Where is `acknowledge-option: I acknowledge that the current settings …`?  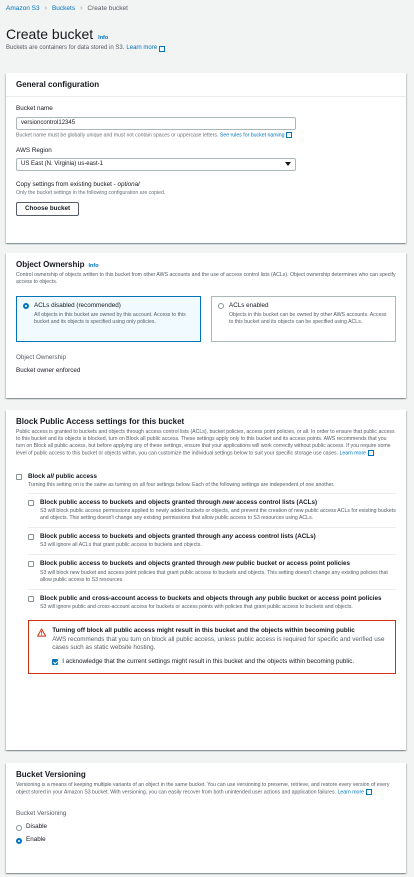
acknowledge-option: I acknowledge that the current settings … is located at coordinates (219, 662).